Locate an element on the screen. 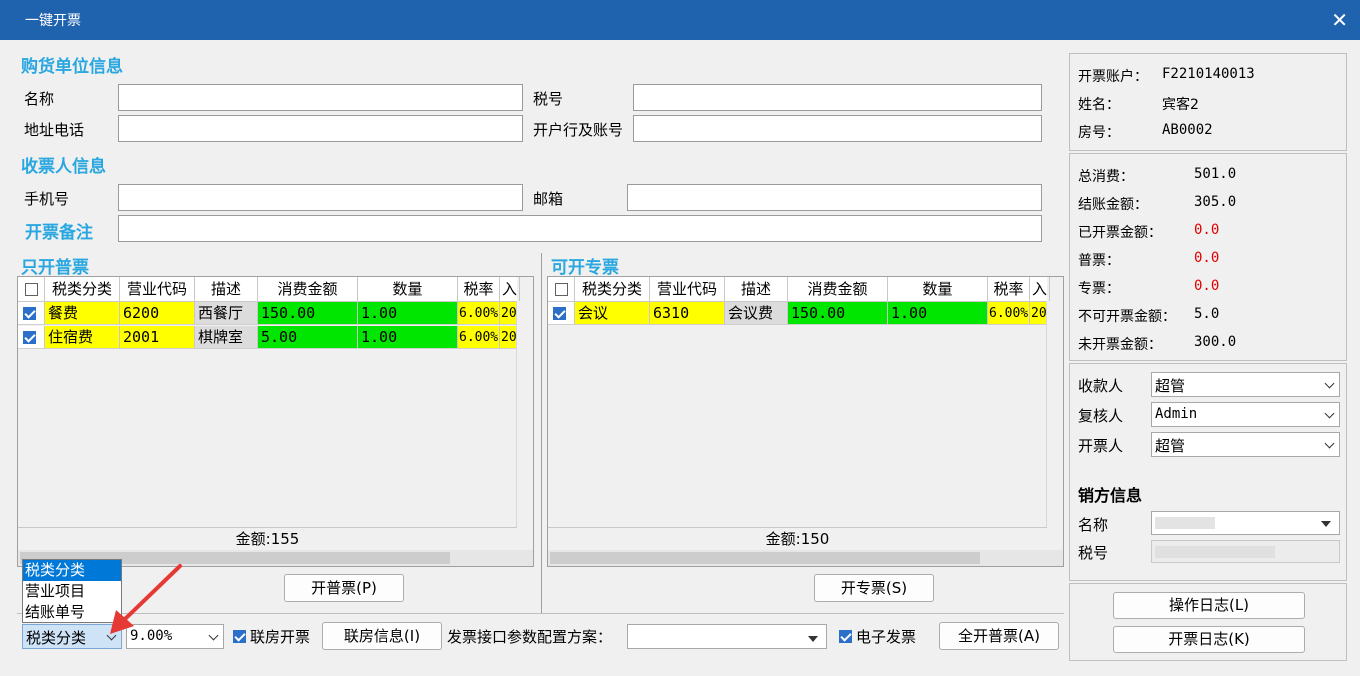 The height and width of the screenshot is (676, 1360). payee-value: 超管 is located at coordinates (1170, 386).